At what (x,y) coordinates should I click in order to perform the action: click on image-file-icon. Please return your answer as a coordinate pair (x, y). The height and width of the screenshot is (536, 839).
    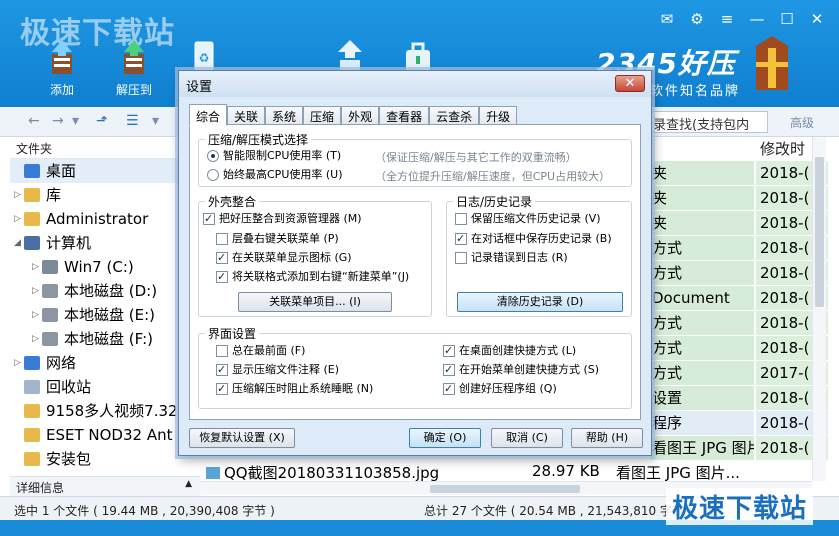
    Looking at the image, I should click on (213, 473).